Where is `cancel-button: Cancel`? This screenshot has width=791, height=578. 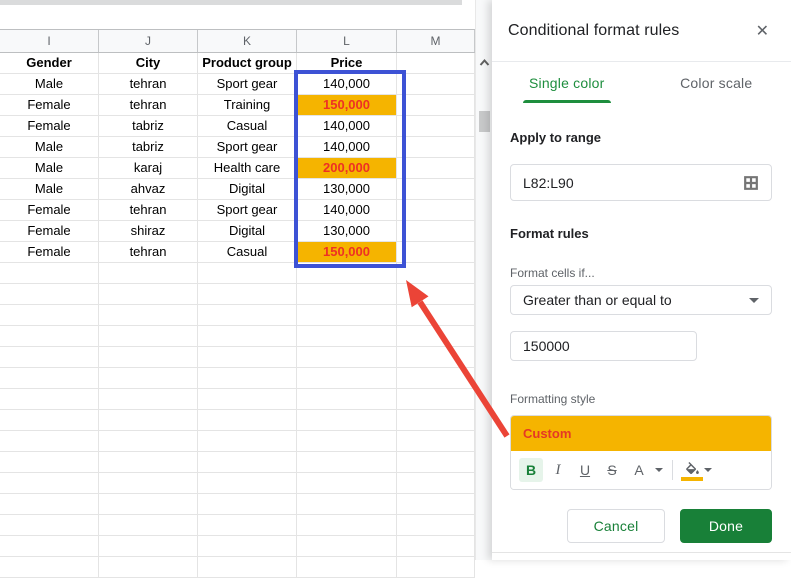
cancel-button: Cancel is located at coordinates (616, 526).